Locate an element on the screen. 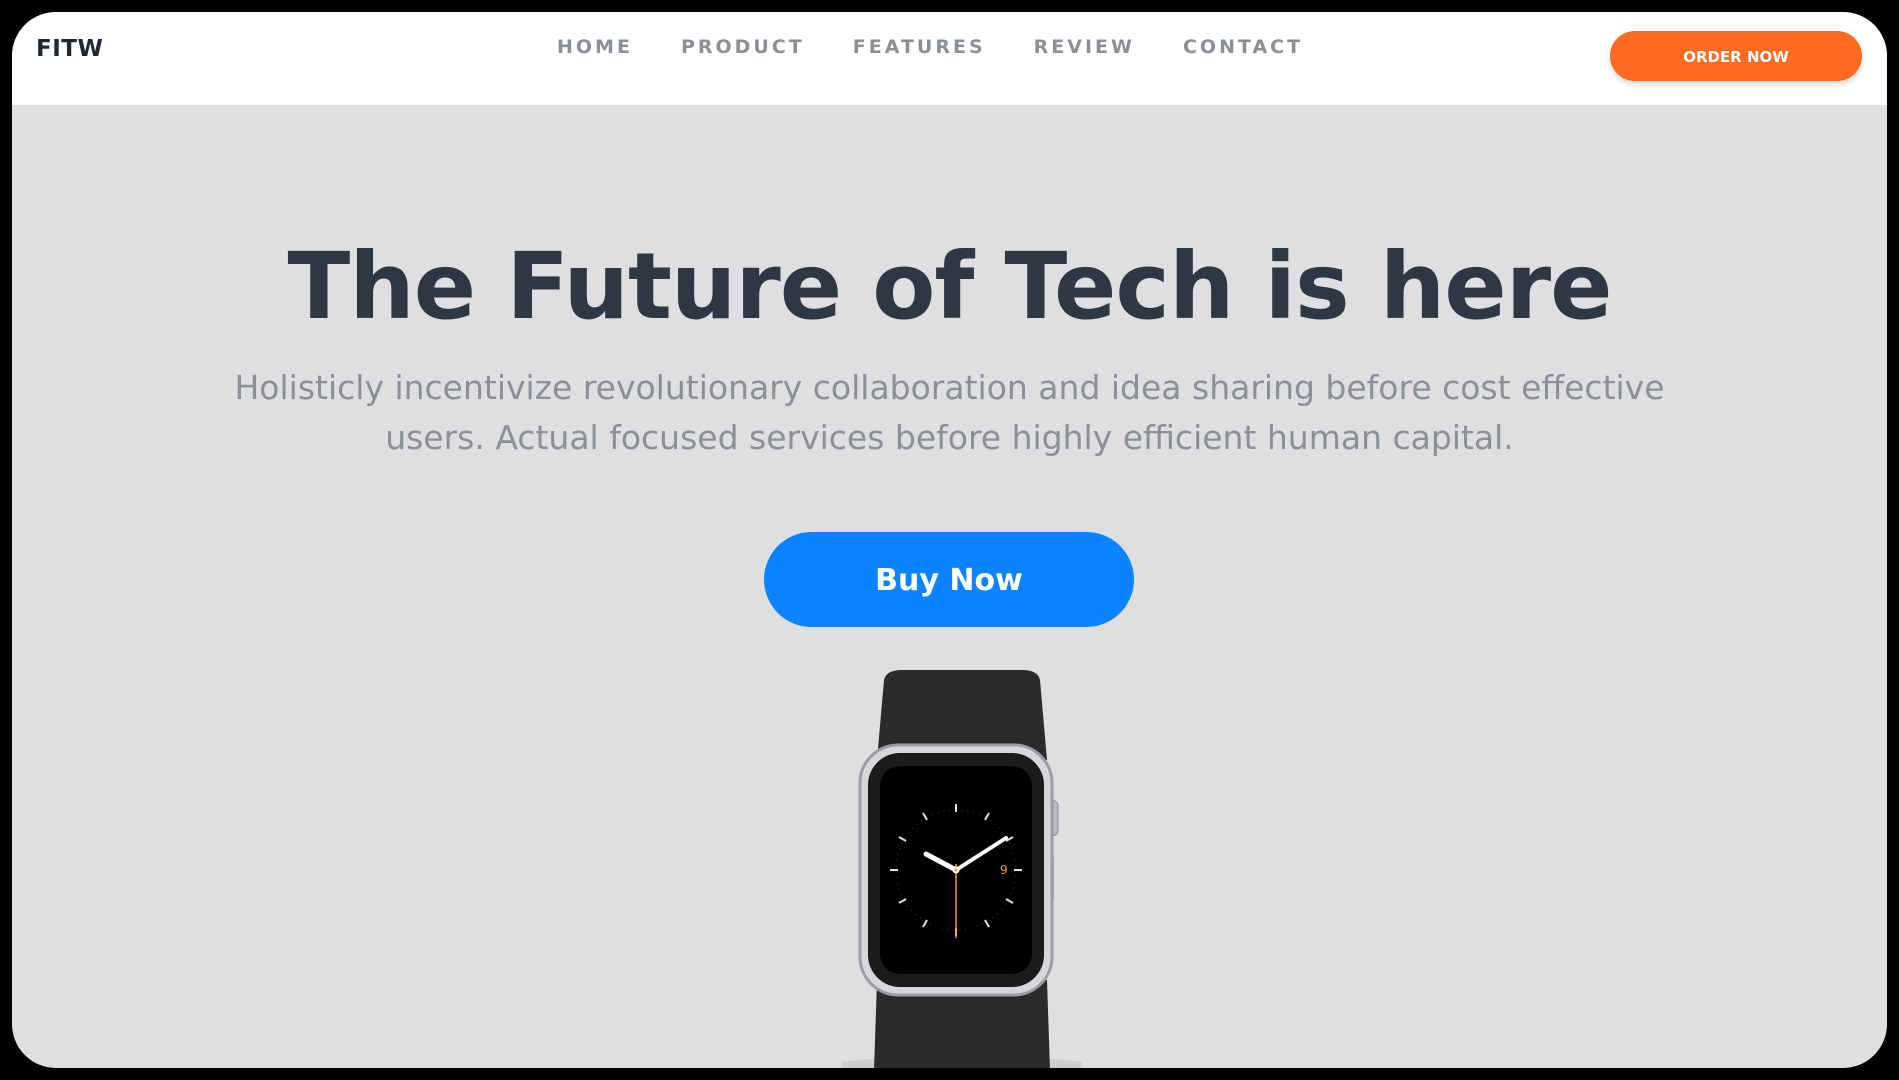 The width and height of the screenshot is (1899, 1080). nav-links: HOME PRODUCT FEATURES REVIEW CONTACT is located at coordinates (954, 47).